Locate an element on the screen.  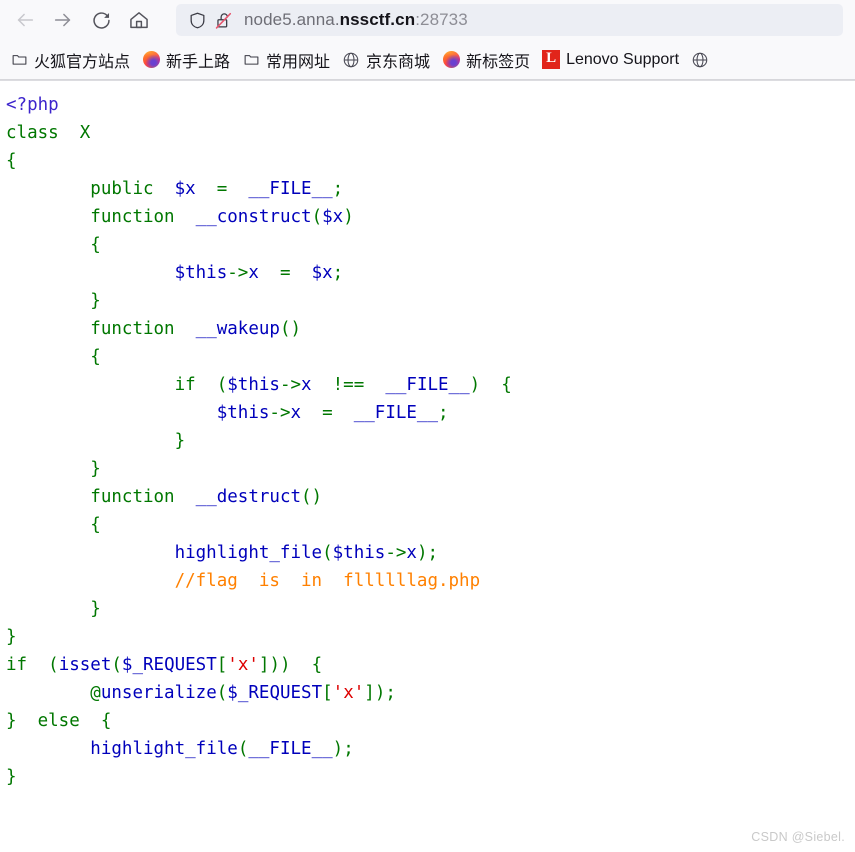
bookmark-item-new-tab: 新标签页 is located at coordinates (486, 60).